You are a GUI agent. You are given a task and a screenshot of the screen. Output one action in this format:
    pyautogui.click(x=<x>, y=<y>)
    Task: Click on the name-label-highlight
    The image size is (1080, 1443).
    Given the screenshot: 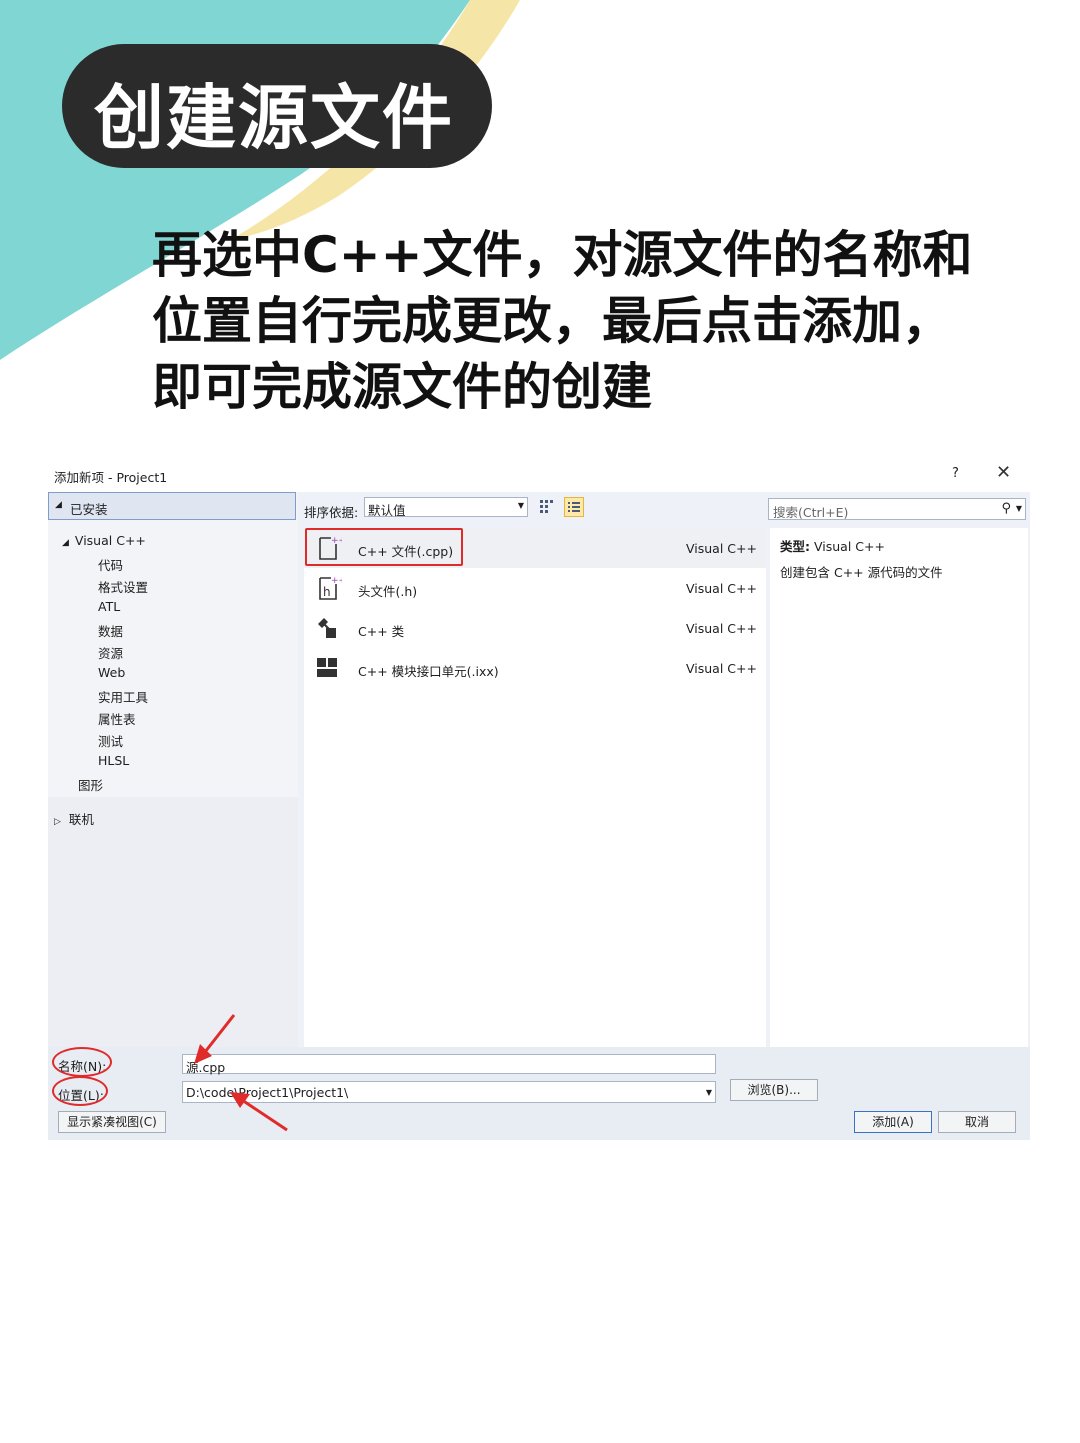 What is the action you would take?
    pyautogui.click(x=82, y=1062)
    